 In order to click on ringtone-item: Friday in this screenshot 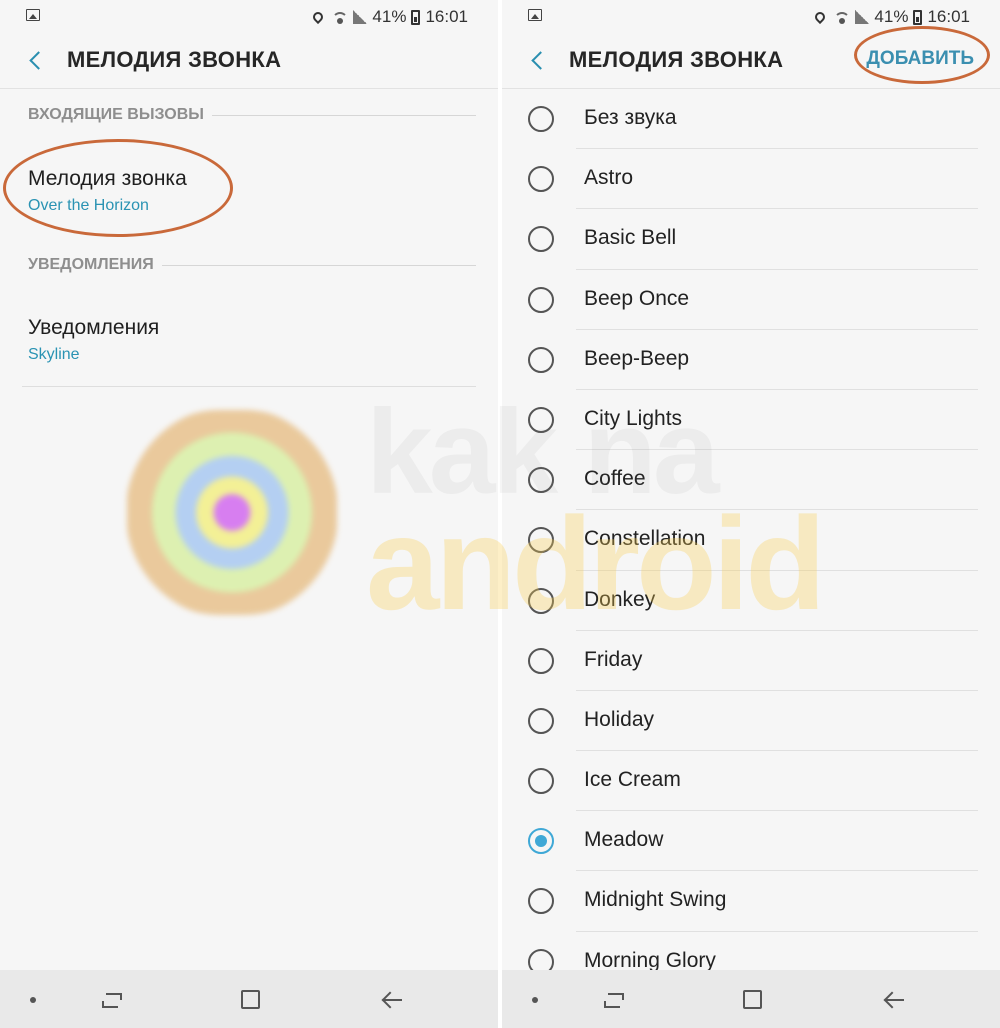, I will do `click(751, 661)`.